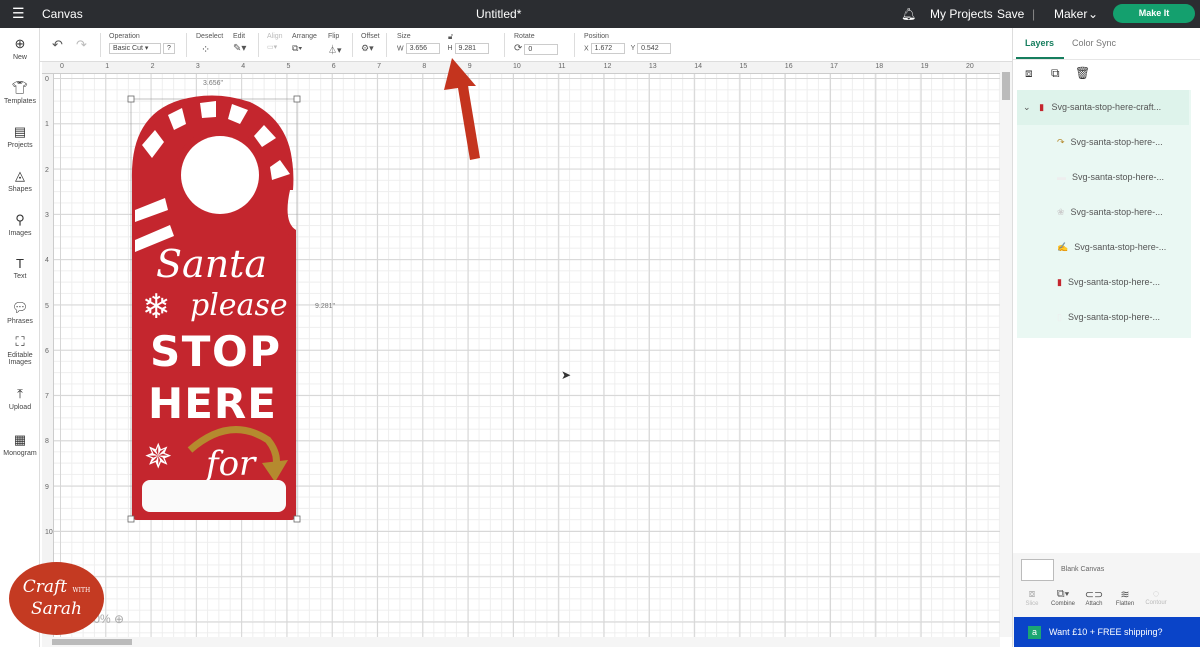 Image resolution: width=1200 pixels, height=647 pixels. I want to click on ruler-tick-label: 18, so click(879, 66).